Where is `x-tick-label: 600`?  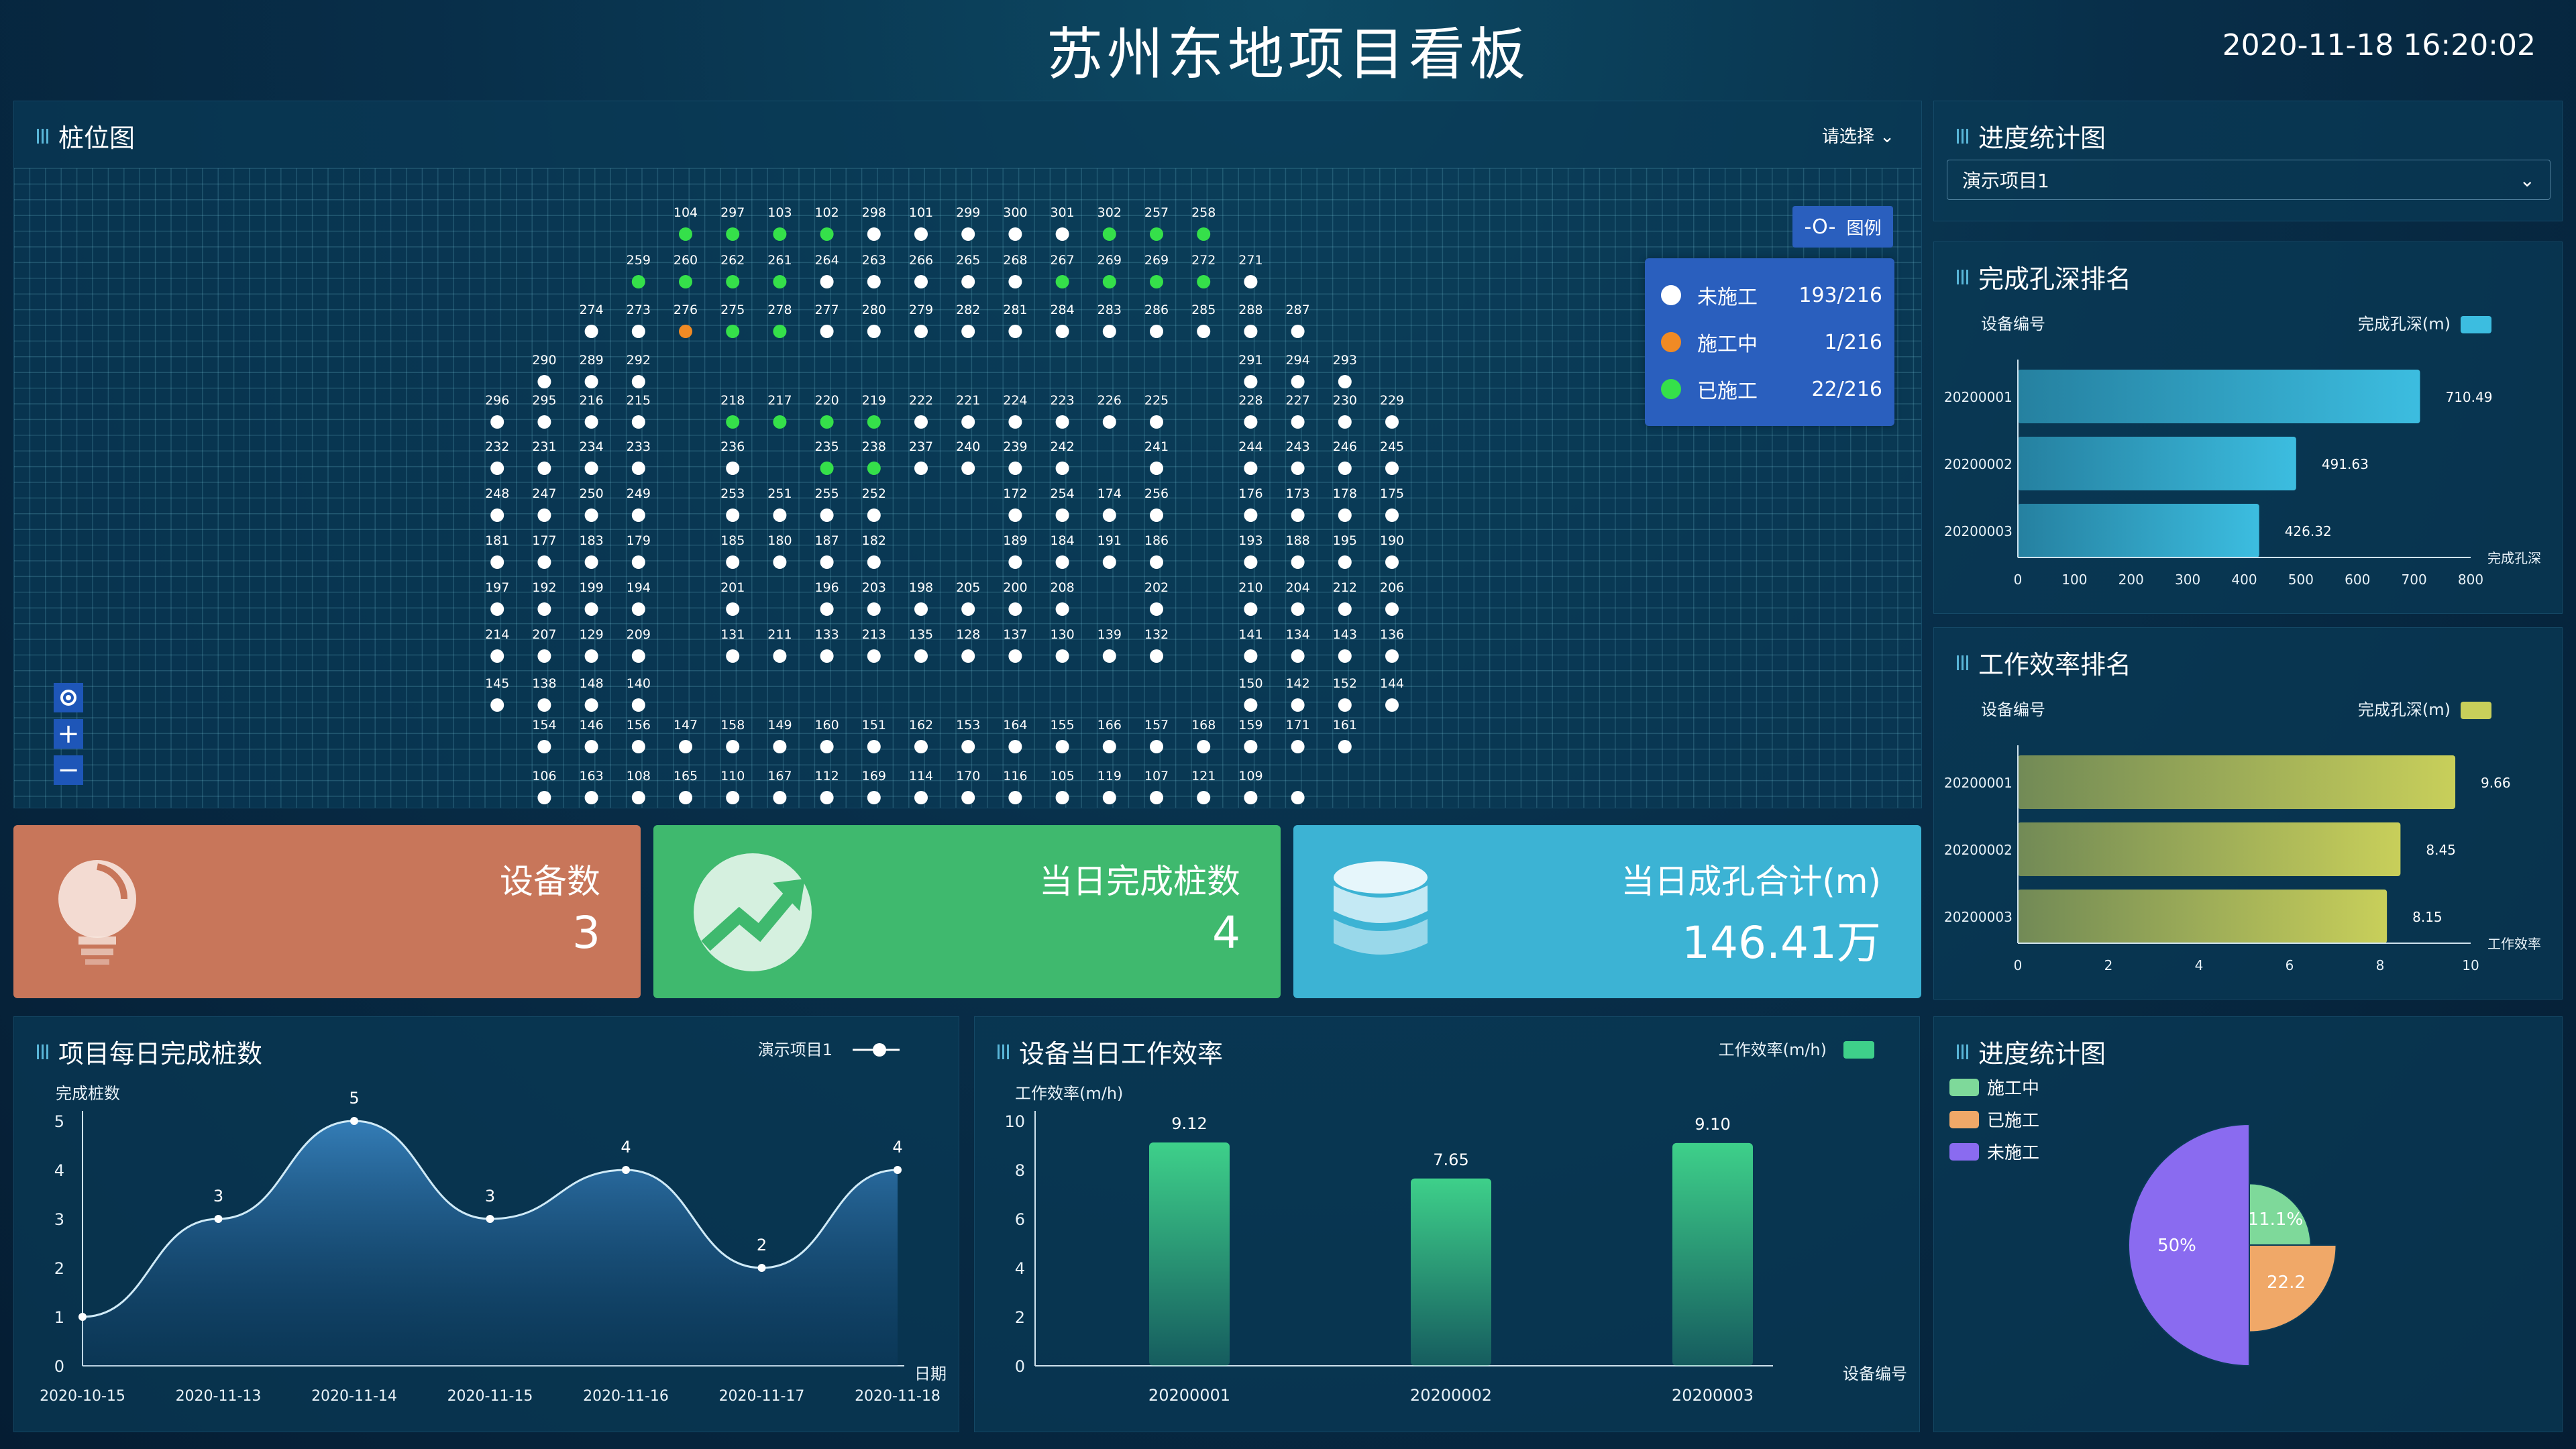
x-tick-label: 600 is located at coordinates (2357, 580).